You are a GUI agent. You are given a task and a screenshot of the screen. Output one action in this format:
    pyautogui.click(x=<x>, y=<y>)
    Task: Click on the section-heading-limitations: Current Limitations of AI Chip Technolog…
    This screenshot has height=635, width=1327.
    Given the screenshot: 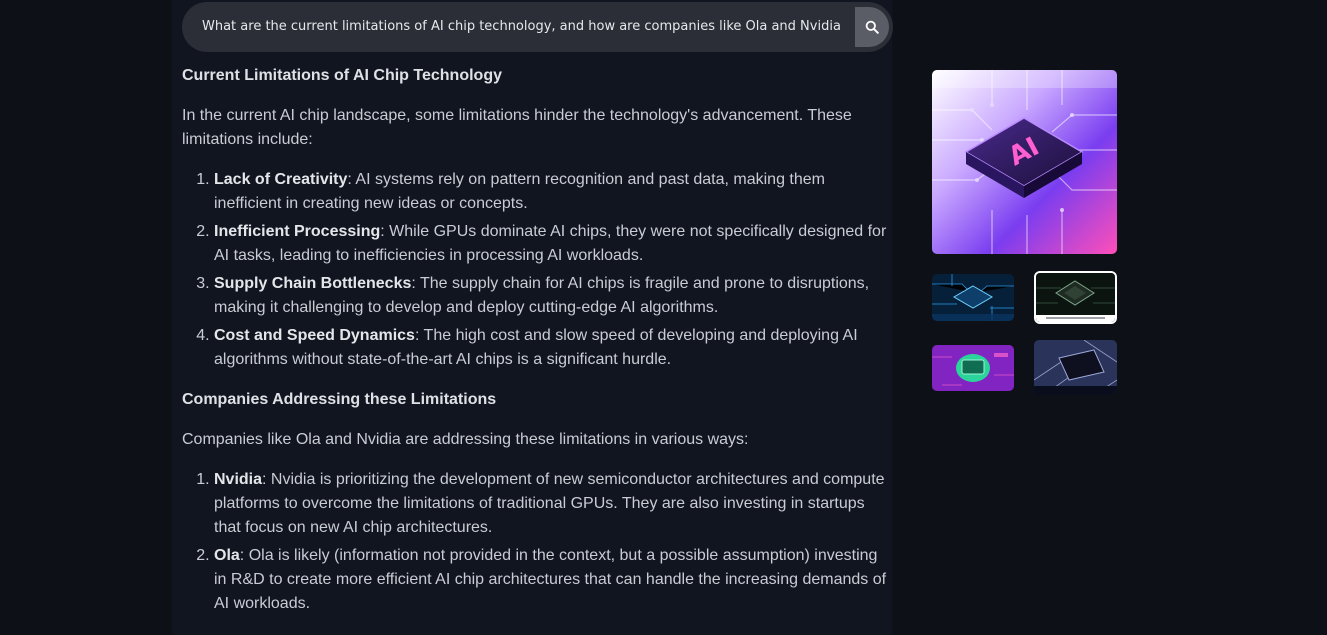 What is the action you would take?
    pyautogui.click(x=342, y=75)
    